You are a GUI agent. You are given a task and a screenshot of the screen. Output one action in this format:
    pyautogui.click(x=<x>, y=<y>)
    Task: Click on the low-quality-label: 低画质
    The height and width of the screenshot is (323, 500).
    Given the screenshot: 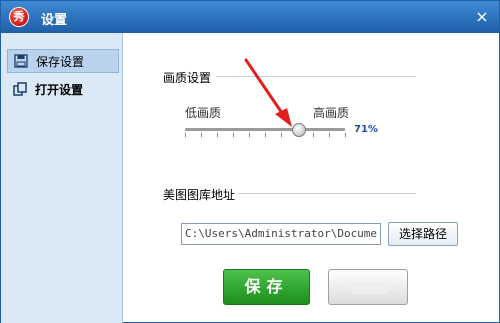 What is the action you would take?
    pyautogui.click(x=203, y=113)
    